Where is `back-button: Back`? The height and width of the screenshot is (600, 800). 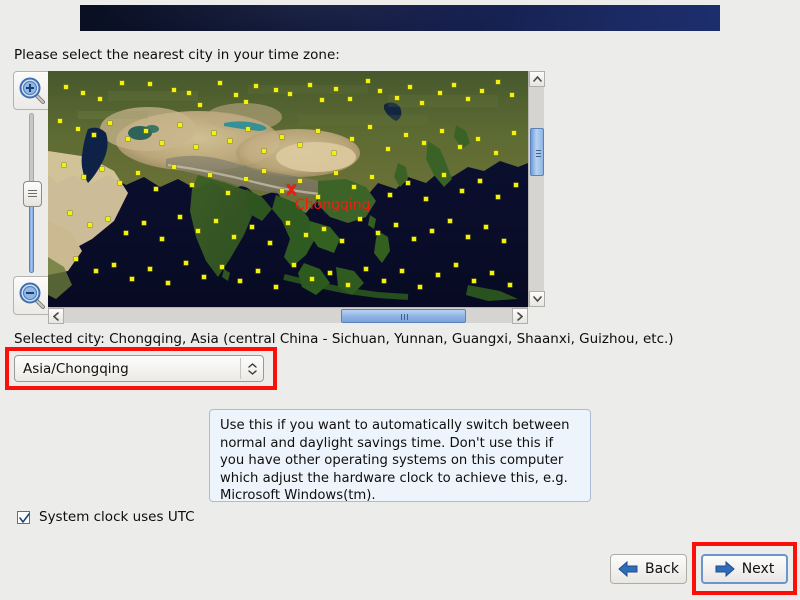 back-button: Back is located at coordinates (648, 569).